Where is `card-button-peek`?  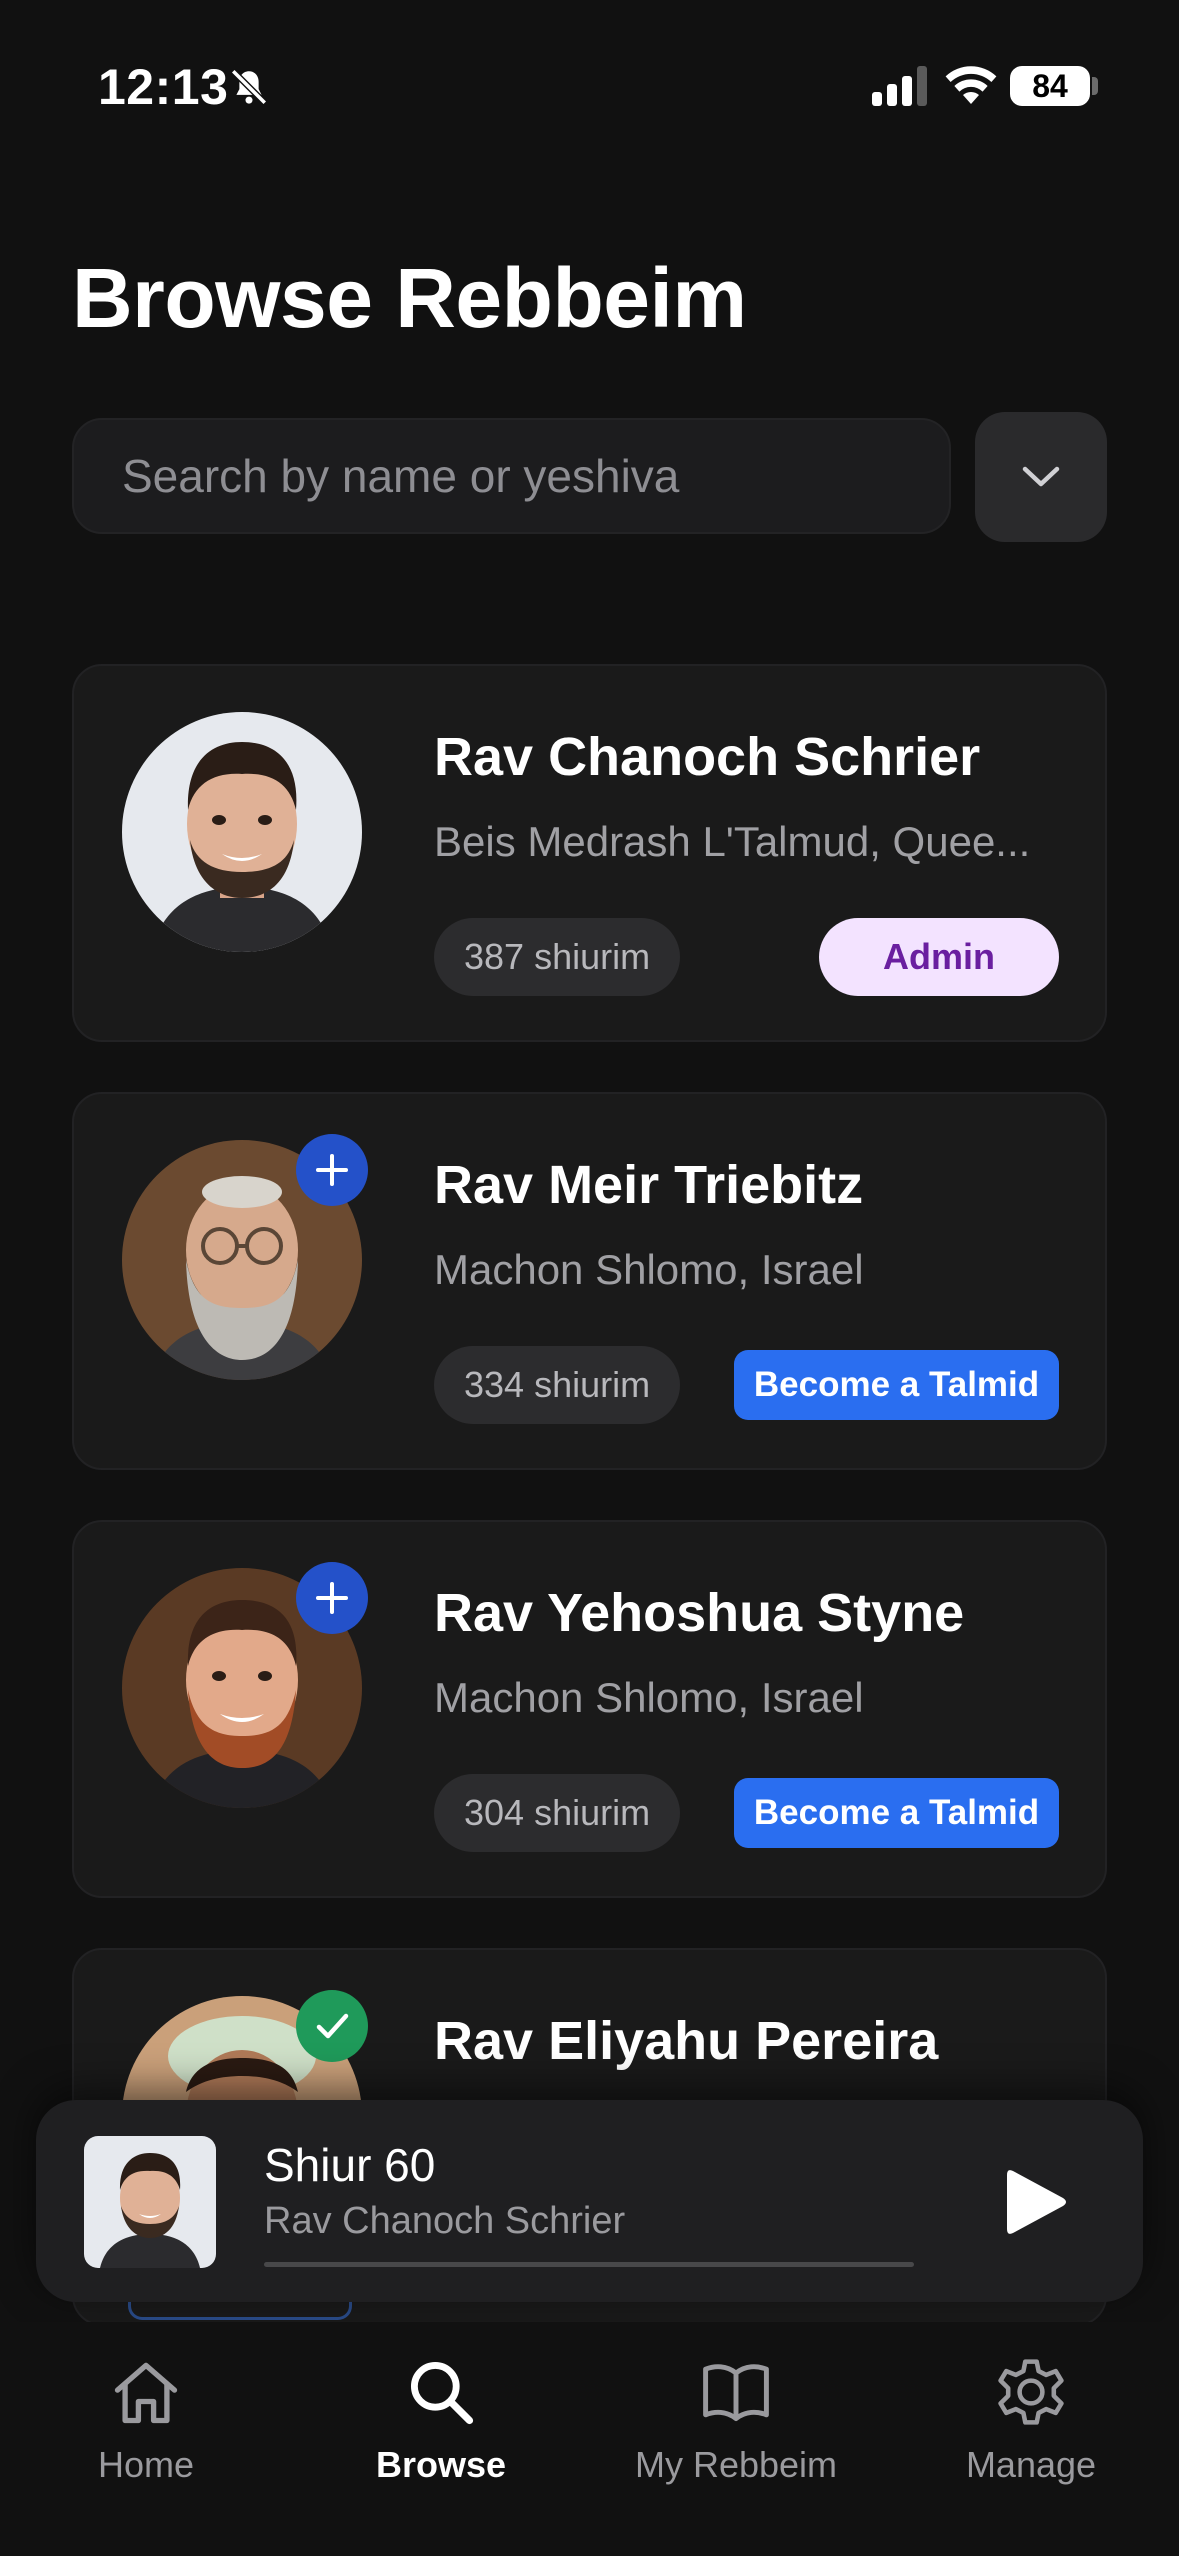
card-button-peek is located at coordinates (240, 2310).